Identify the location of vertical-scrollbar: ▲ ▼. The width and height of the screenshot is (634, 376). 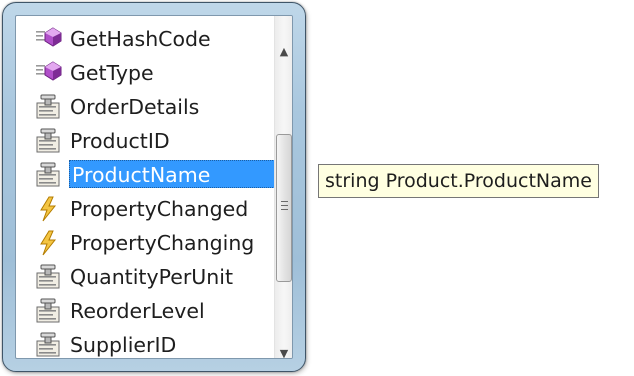
(283, 187).